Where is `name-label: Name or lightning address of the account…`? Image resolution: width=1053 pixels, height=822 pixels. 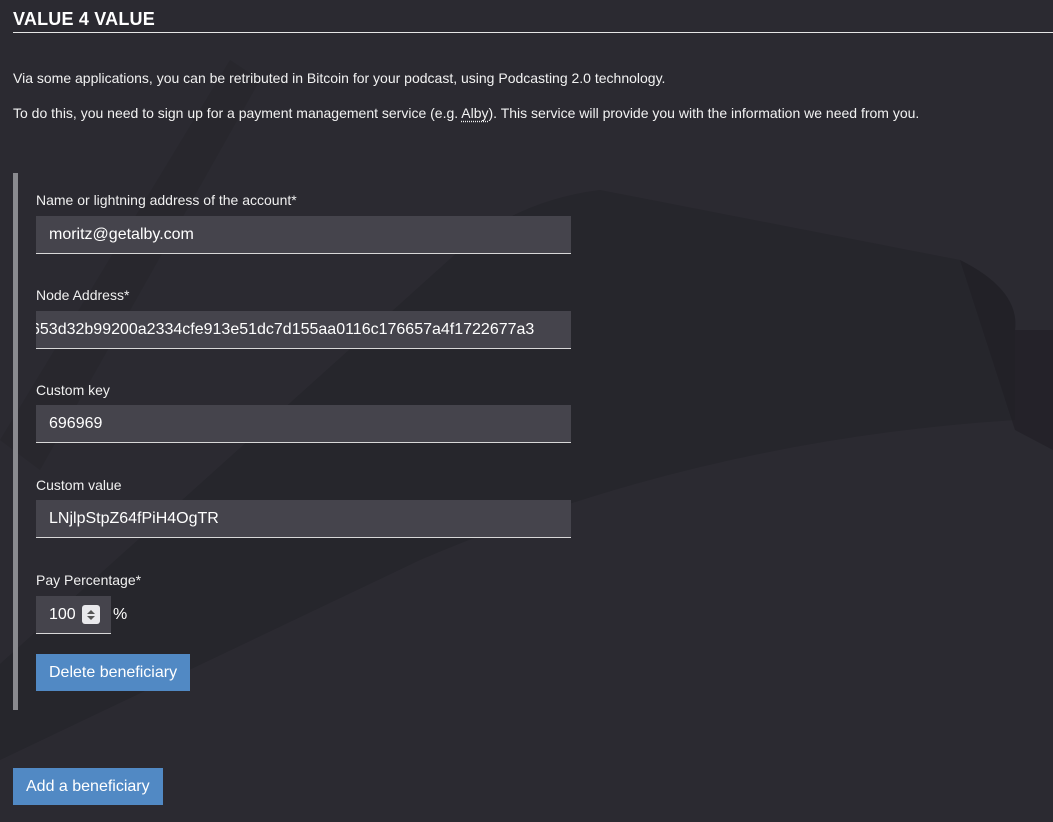
name-label: Name or lightning address of the account… is located at coordinates (166, 200).